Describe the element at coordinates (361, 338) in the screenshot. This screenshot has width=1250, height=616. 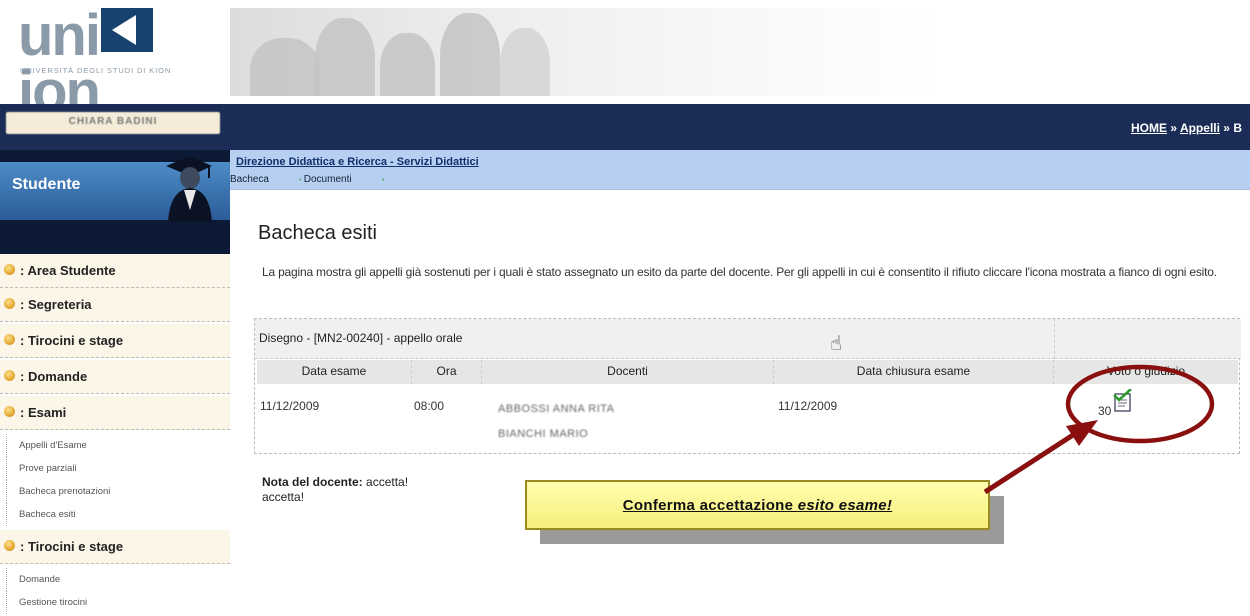
I see `exam-title: Disegno - [MN2-00240] - appello orale` at that location.